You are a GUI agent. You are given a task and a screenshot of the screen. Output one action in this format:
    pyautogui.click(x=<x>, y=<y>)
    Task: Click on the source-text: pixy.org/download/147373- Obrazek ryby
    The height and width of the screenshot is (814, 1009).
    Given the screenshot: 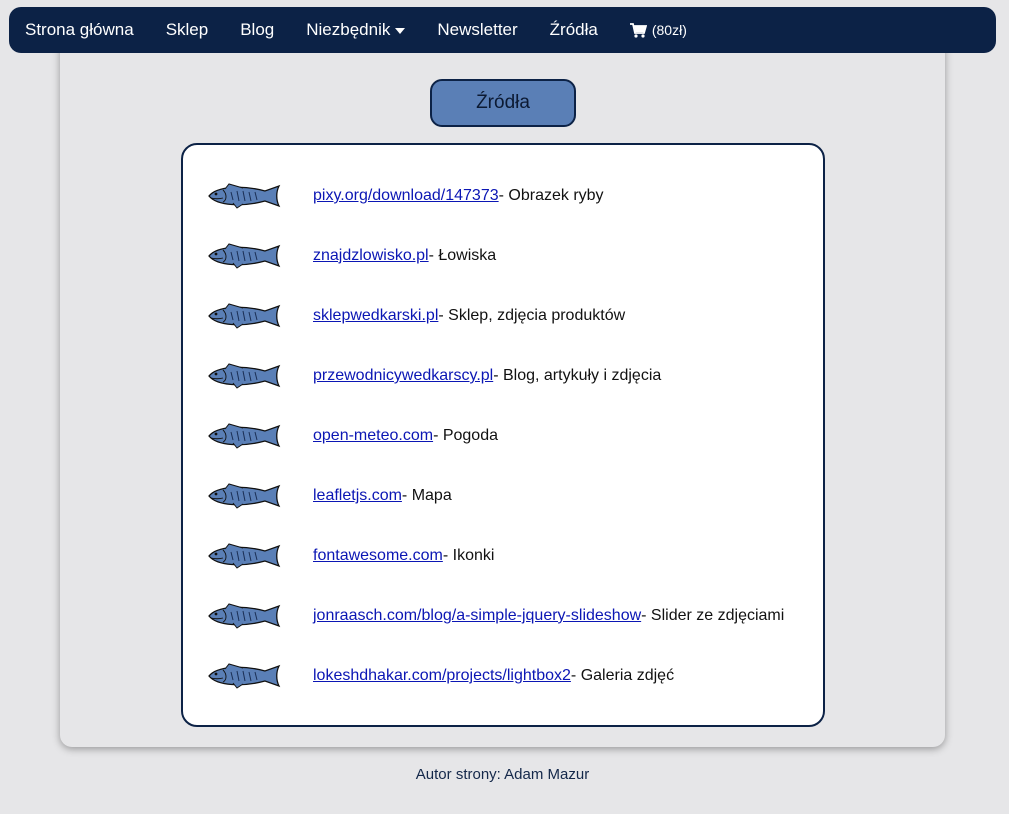 What is the action you would take?
    pyautogui.click(x=458, y=196)
    